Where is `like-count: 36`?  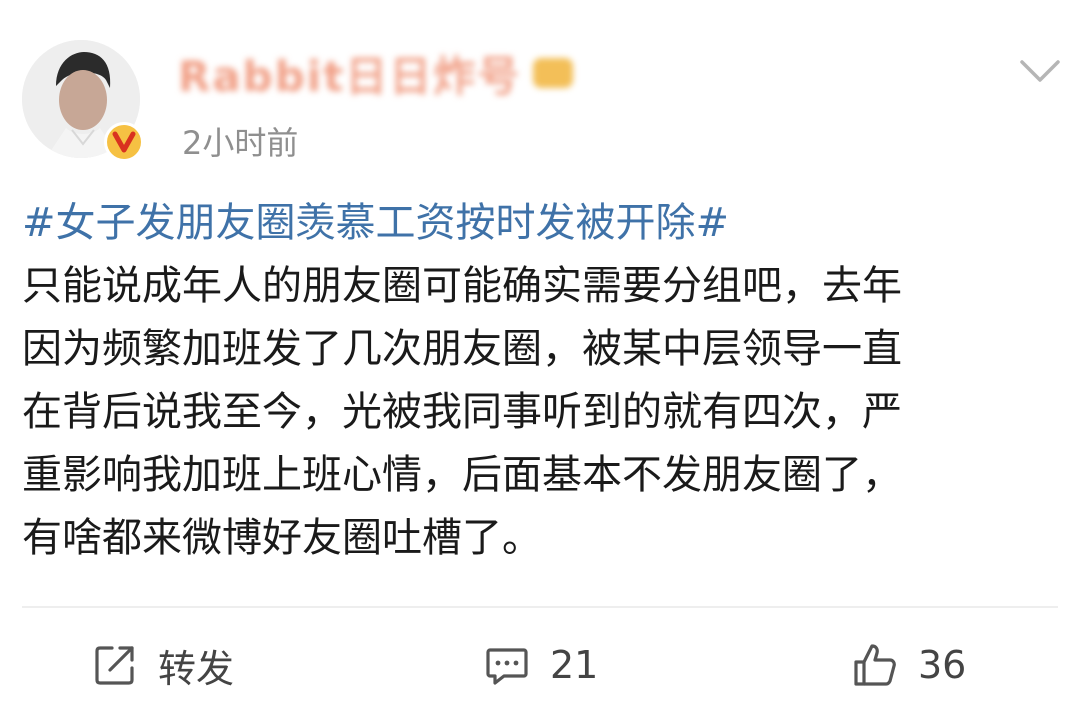
like-count: 36 is located at coordinates (942, 665).